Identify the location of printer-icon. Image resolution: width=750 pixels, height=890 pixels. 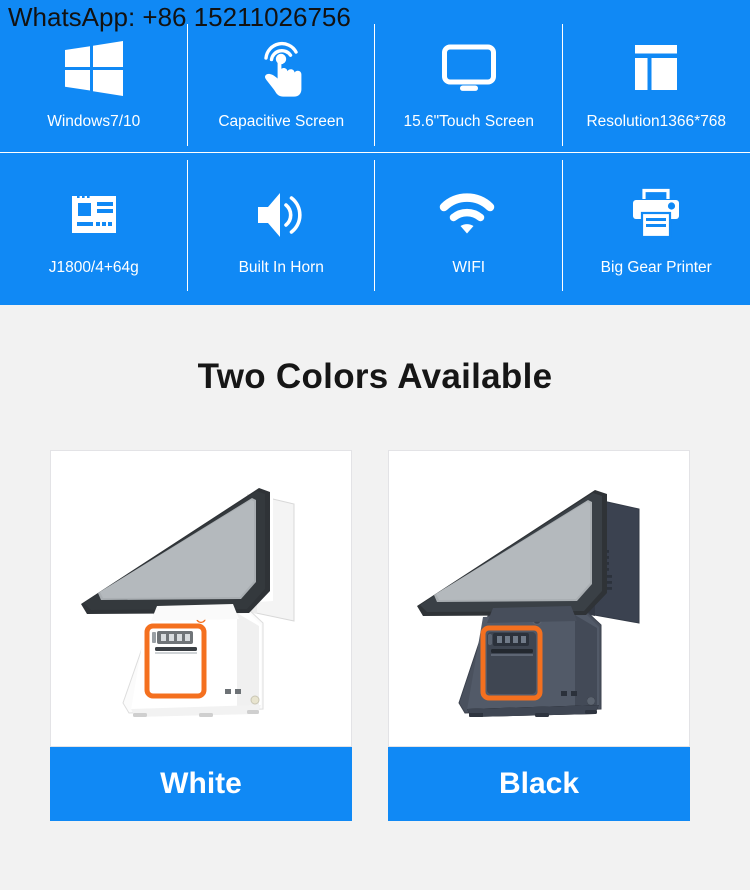
(656, 215).